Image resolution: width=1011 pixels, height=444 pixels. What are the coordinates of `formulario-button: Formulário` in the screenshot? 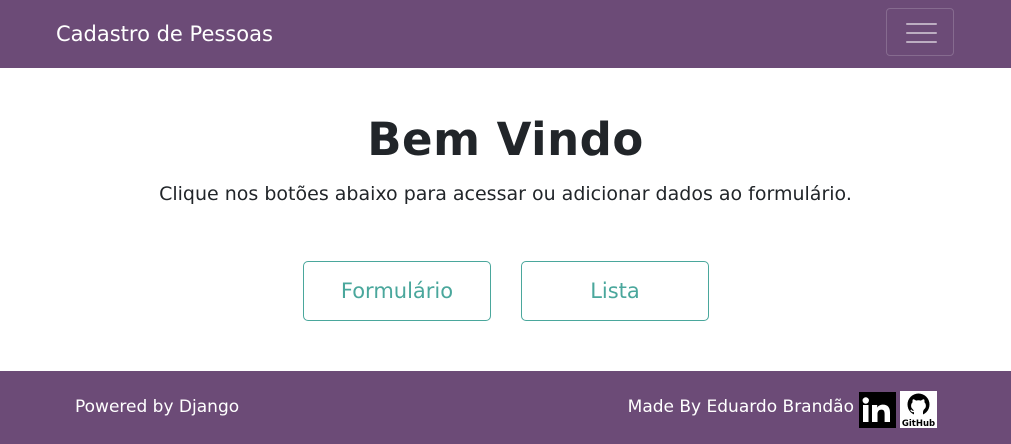 It's located at (397, 291).